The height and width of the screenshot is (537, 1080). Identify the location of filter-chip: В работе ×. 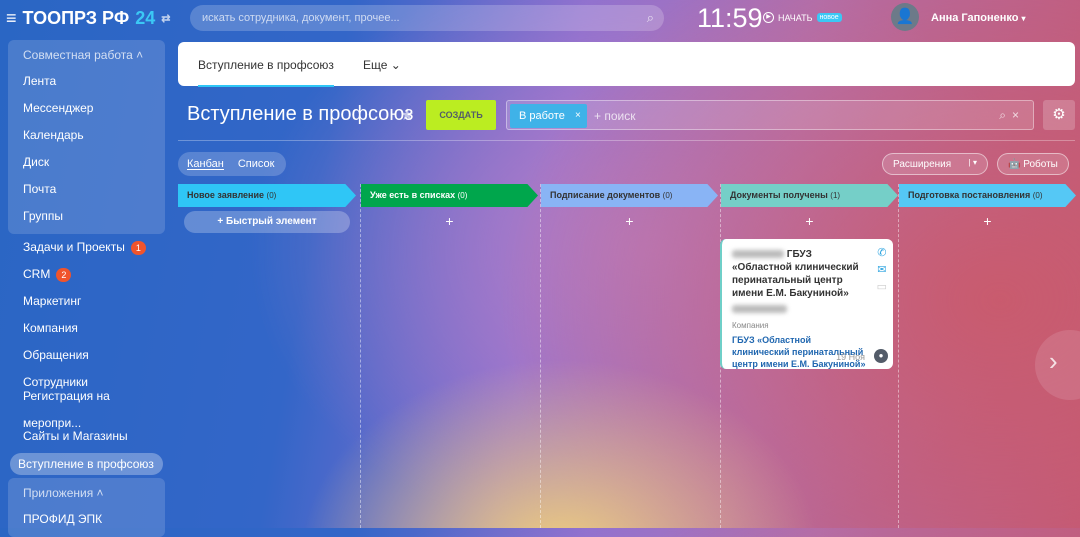
(548, 116).